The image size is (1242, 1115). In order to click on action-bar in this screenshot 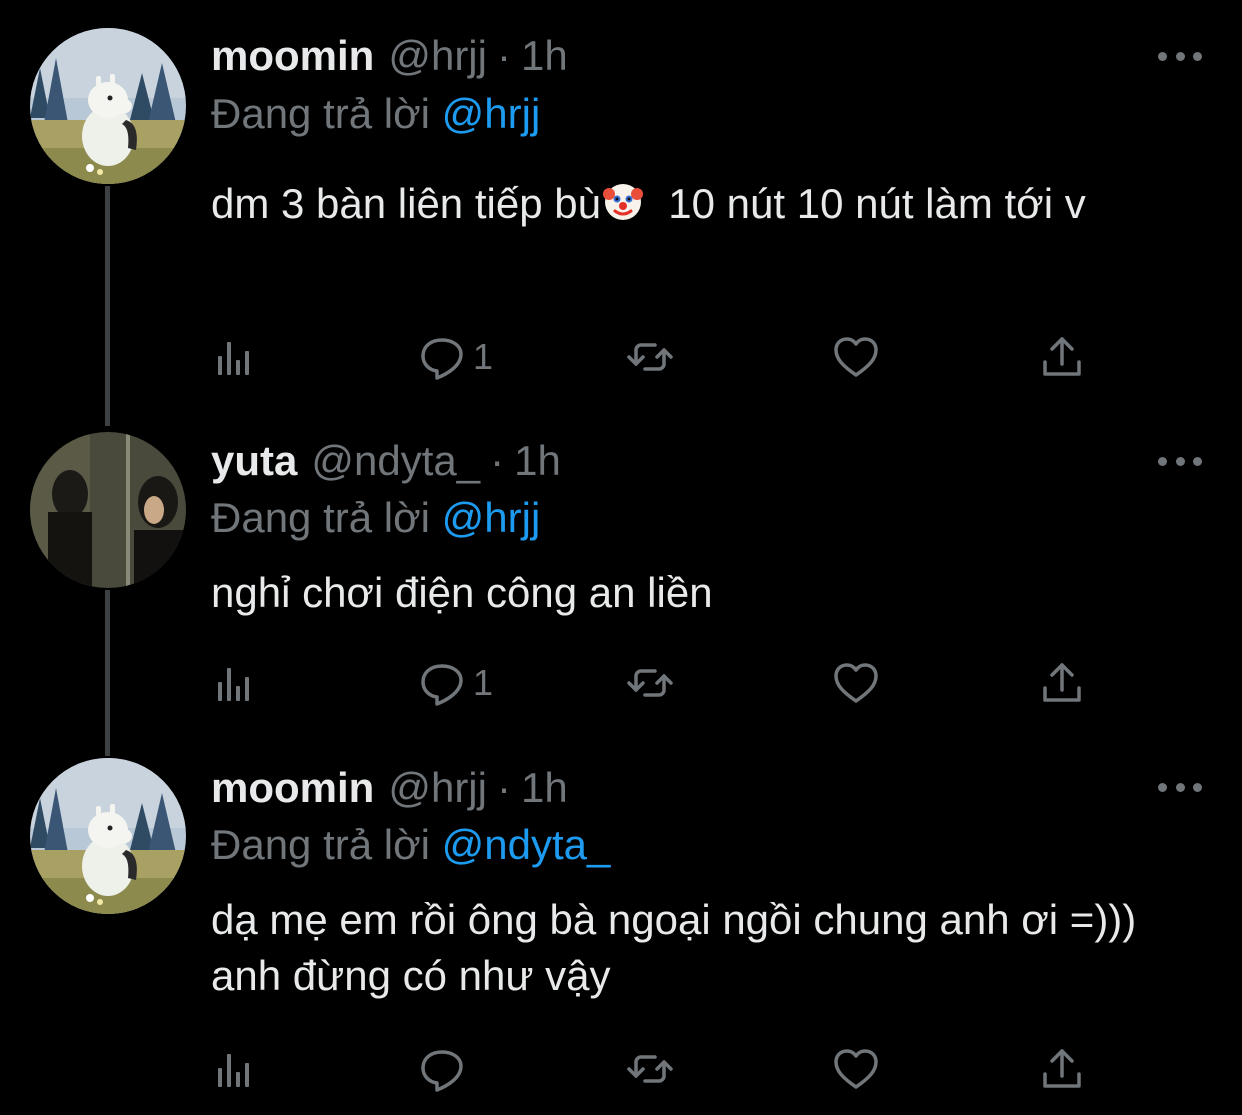, I will do `click(651, 1069)`.